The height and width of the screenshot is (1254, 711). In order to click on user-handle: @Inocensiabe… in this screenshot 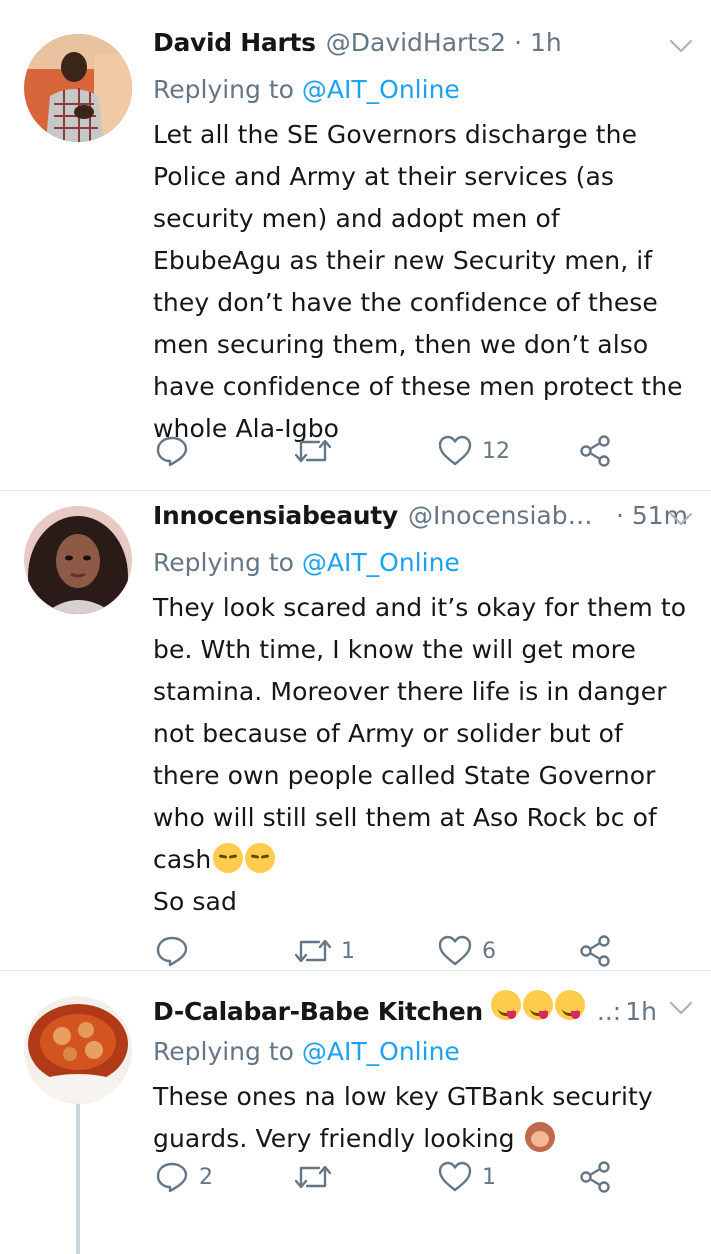, I will do `click(508, 515)`.